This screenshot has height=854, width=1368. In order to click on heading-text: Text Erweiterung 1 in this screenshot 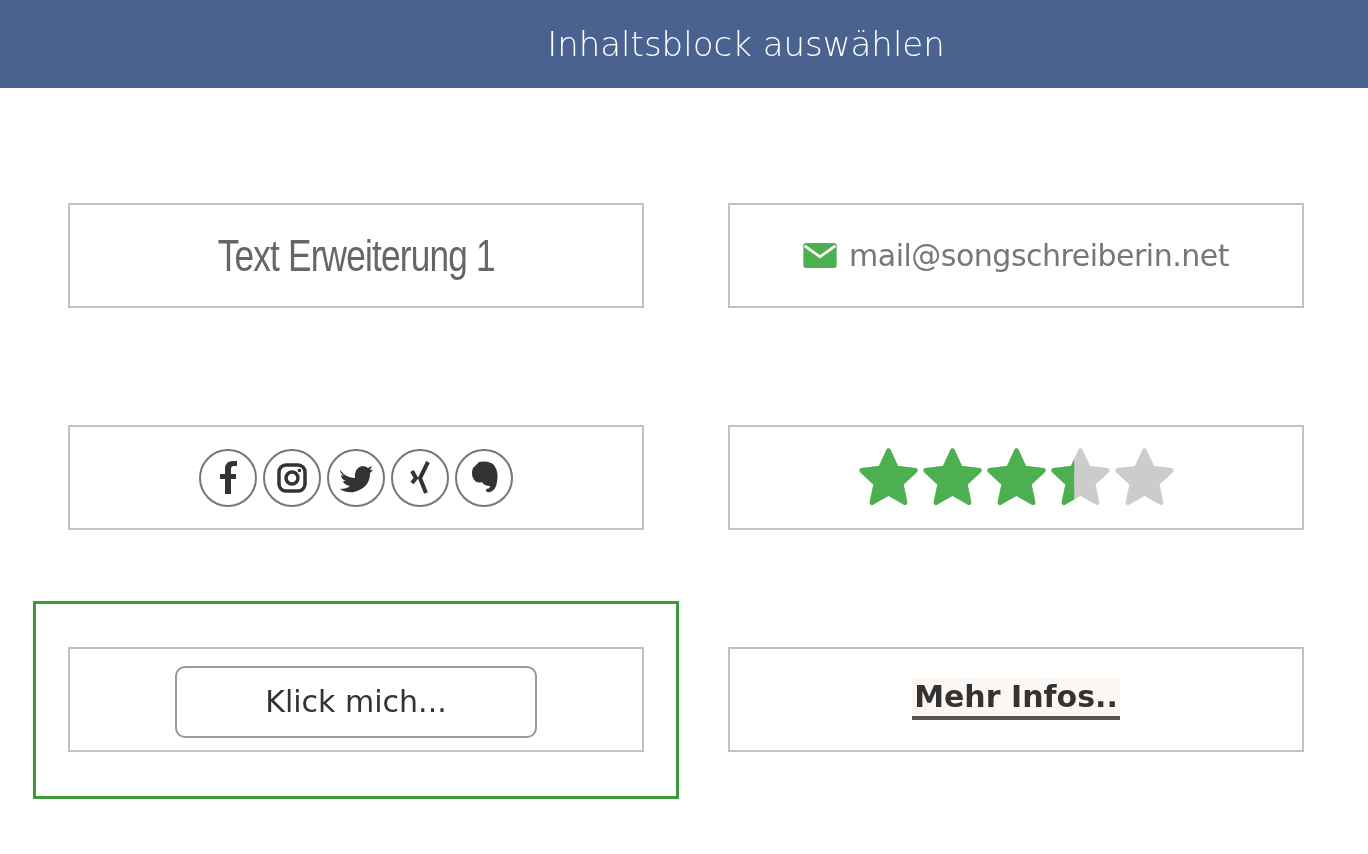, I will do `click(356, 255)`.